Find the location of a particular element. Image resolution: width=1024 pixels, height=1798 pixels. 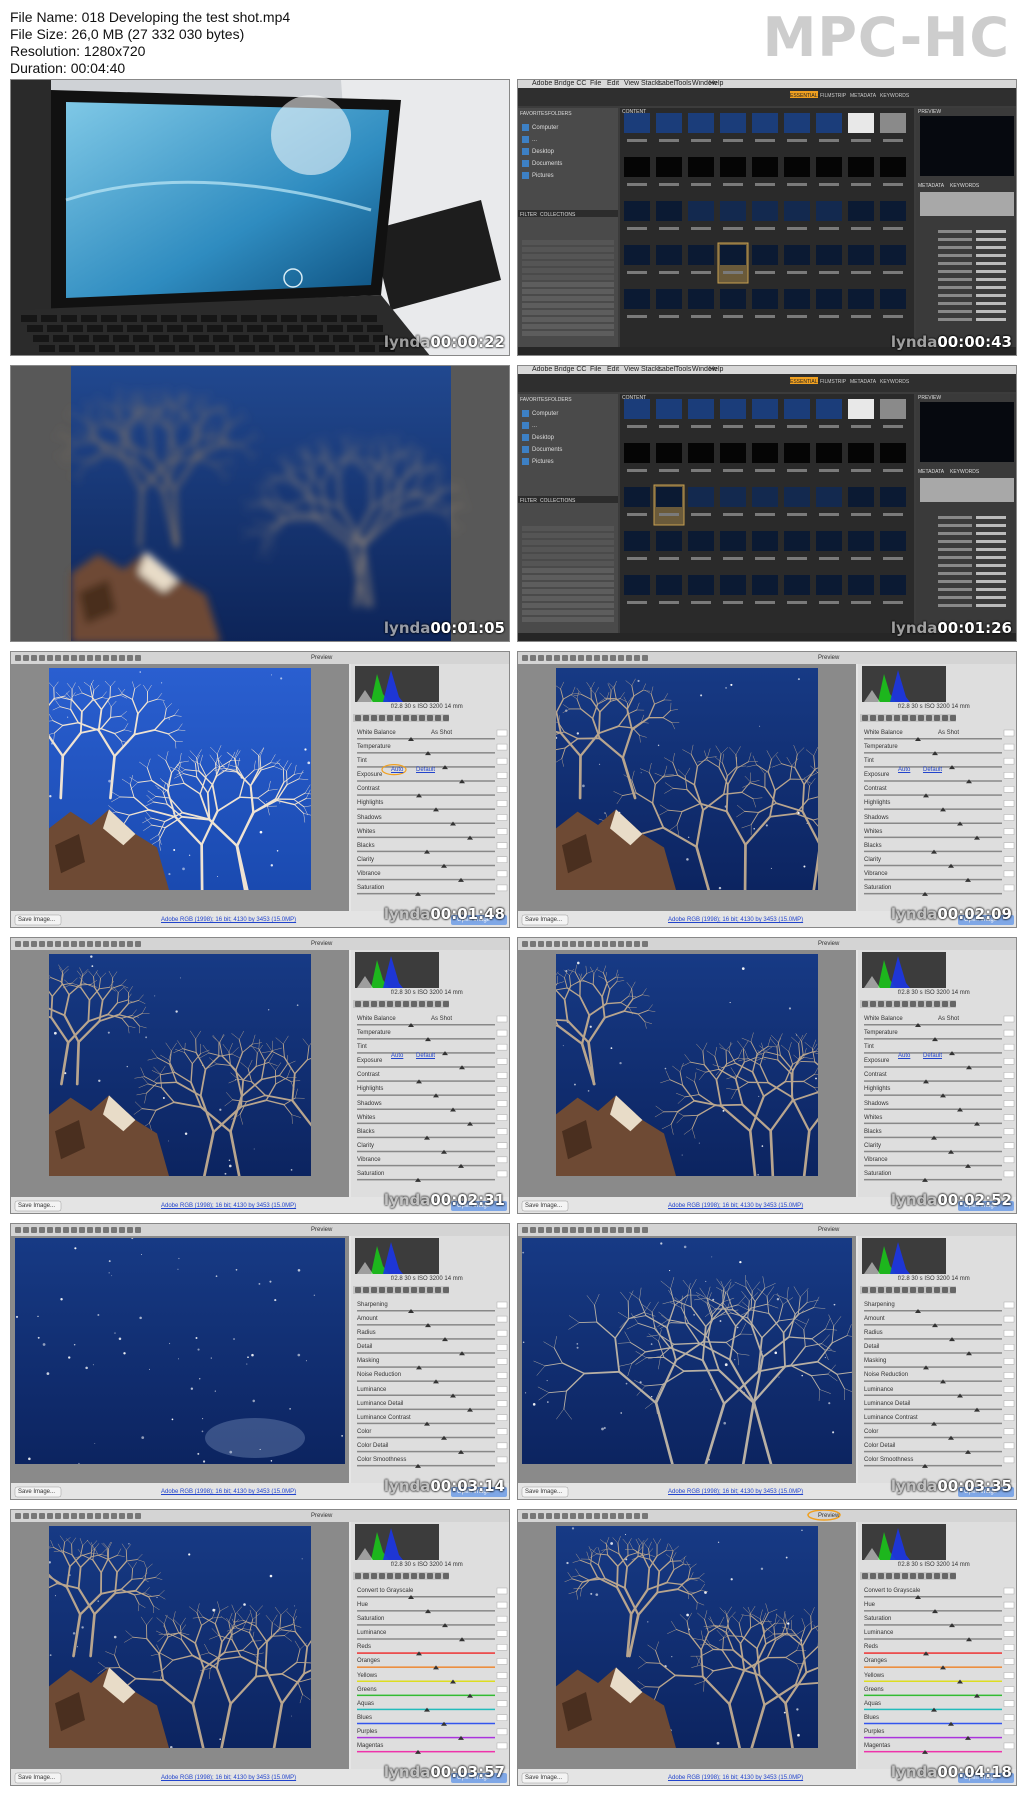

setting-label: Exposure is located at coordinates (370, 775).